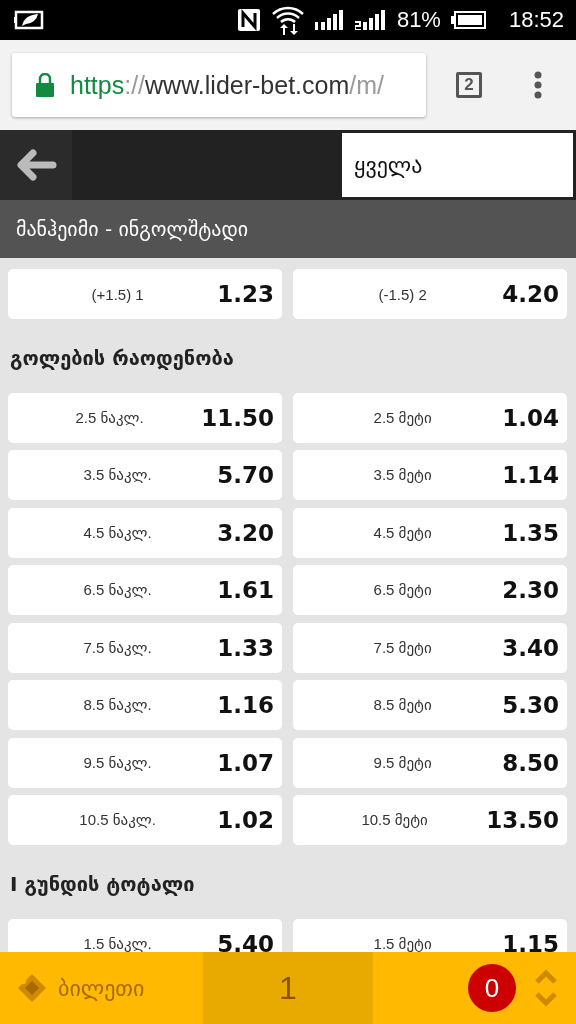  Describe the element at coordinates (430, 294) in the screenshot. I see `odds-button: (-1.5) 2 4.20` at that location.